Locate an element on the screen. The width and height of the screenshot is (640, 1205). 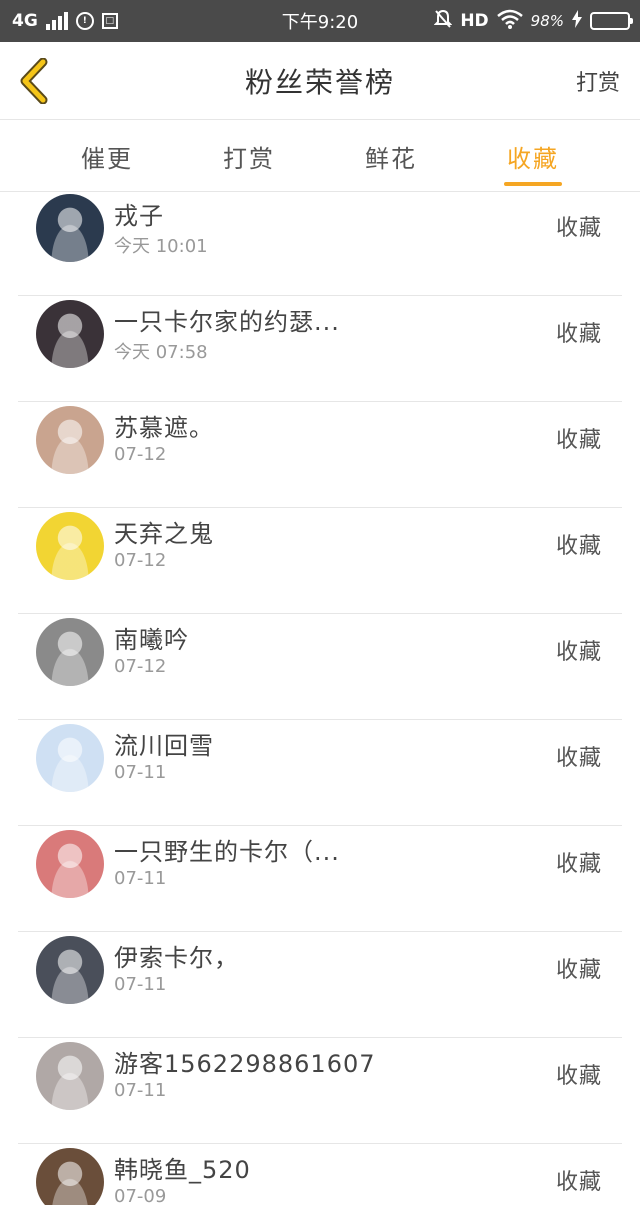
list-item: 流川回雪 07-11 收藏 is located at coordinates (320, 773).